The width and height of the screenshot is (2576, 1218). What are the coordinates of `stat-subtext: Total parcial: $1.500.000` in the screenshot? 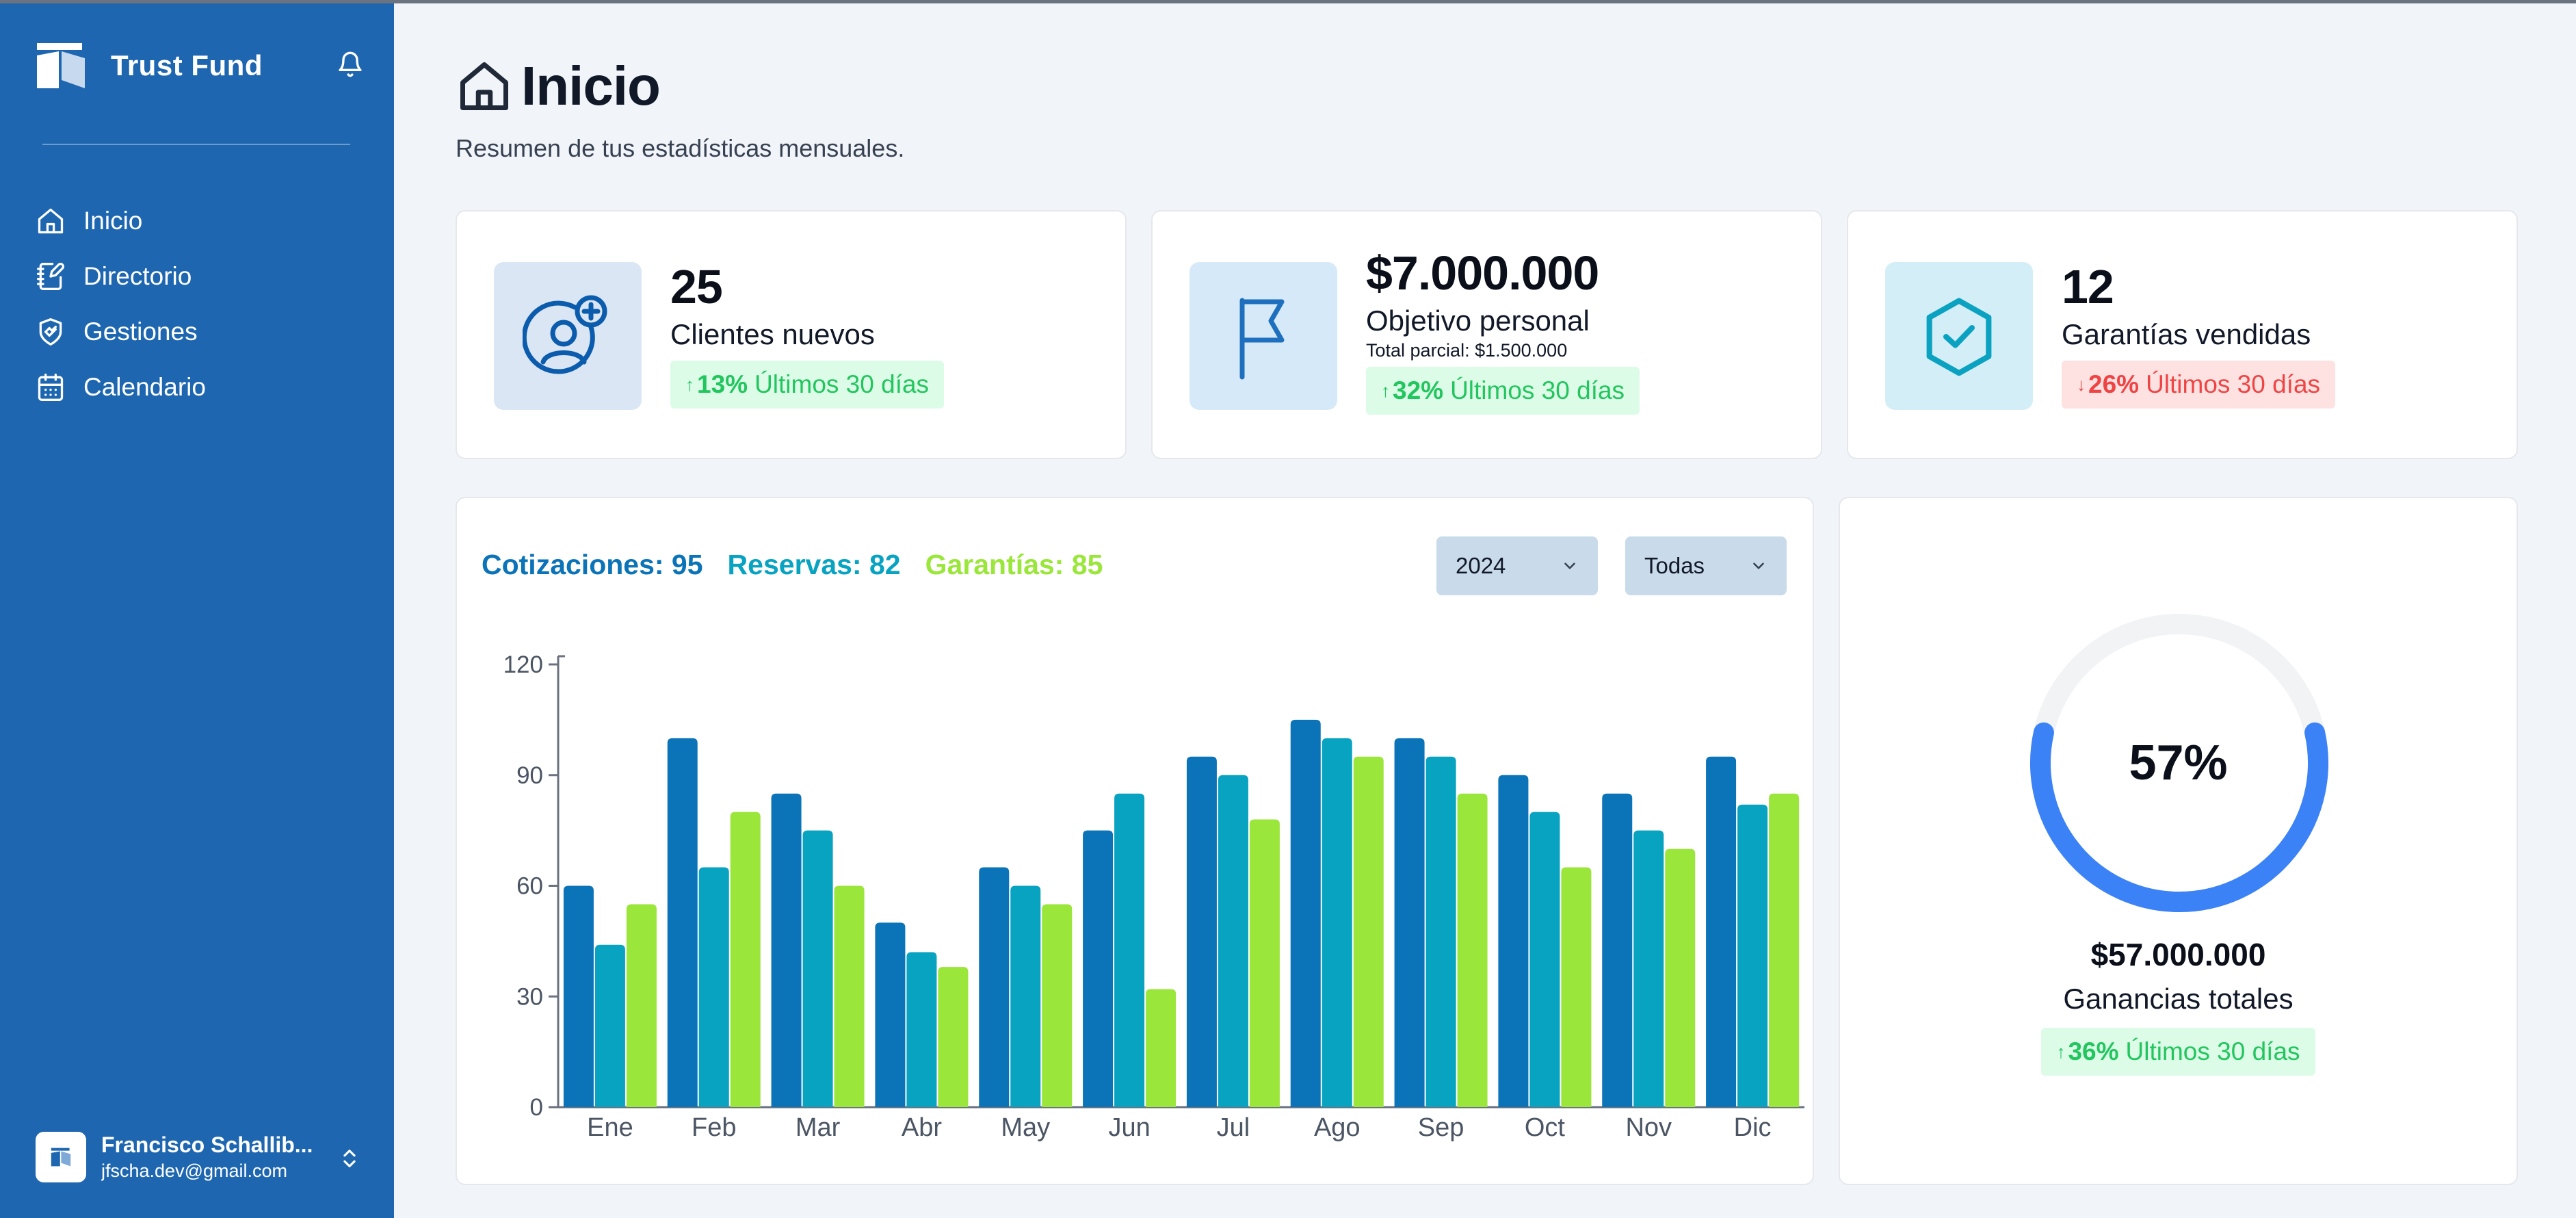 It's located at (1467, 350).